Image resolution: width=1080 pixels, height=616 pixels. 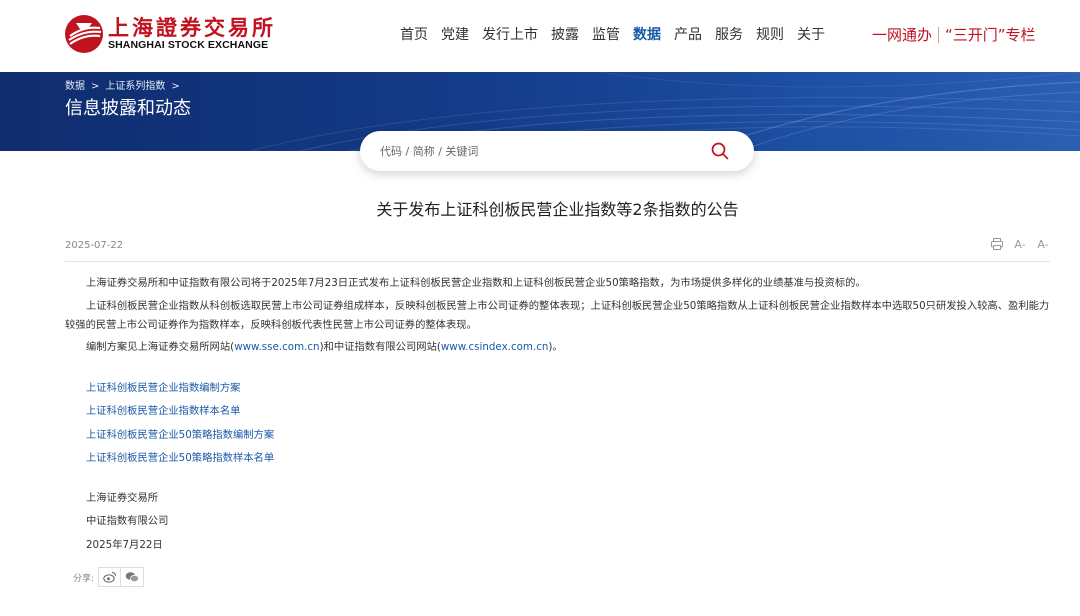 I want to click on share-weibo-button, so click(x=110, y=577).